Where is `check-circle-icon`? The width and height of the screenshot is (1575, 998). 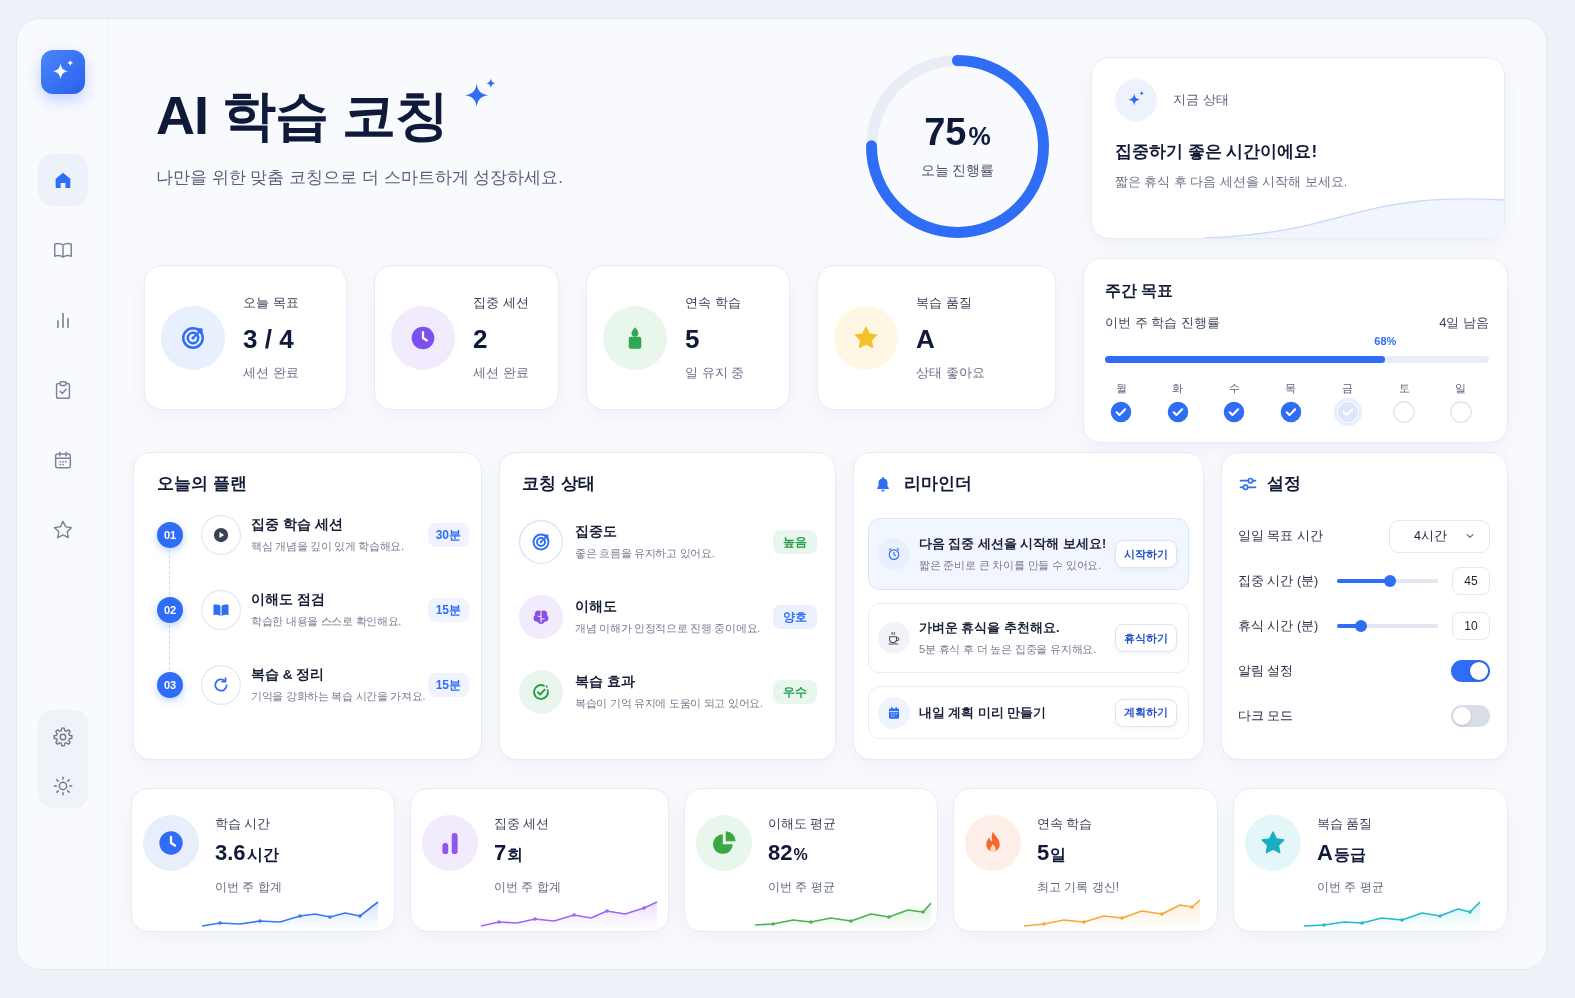 check-circle-icon is located at coordinates (541, 692).